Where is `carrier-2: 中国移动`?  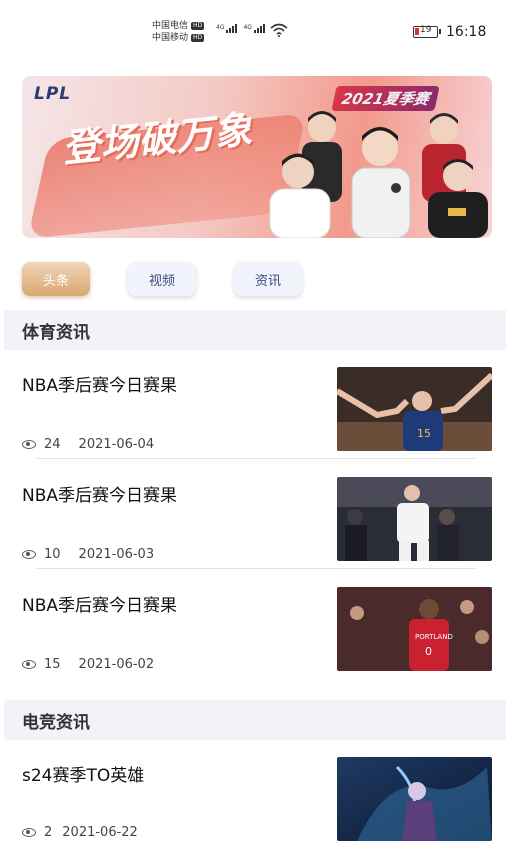
carrier-2: 中国移动 is located at coordinates (170, 38).